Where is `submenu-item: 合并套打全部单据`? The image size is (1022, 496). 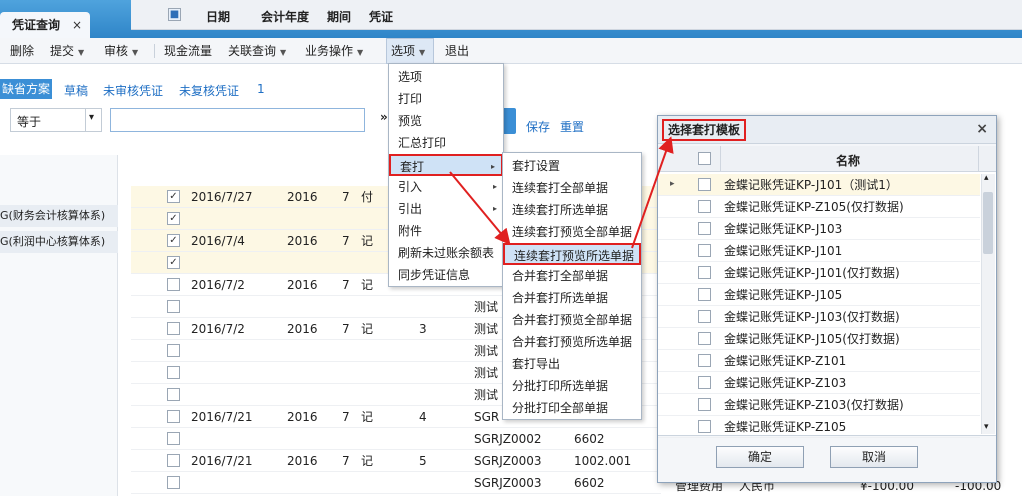
submenu-item: 合并套打全部单据 is located at coordinates (572, 276).